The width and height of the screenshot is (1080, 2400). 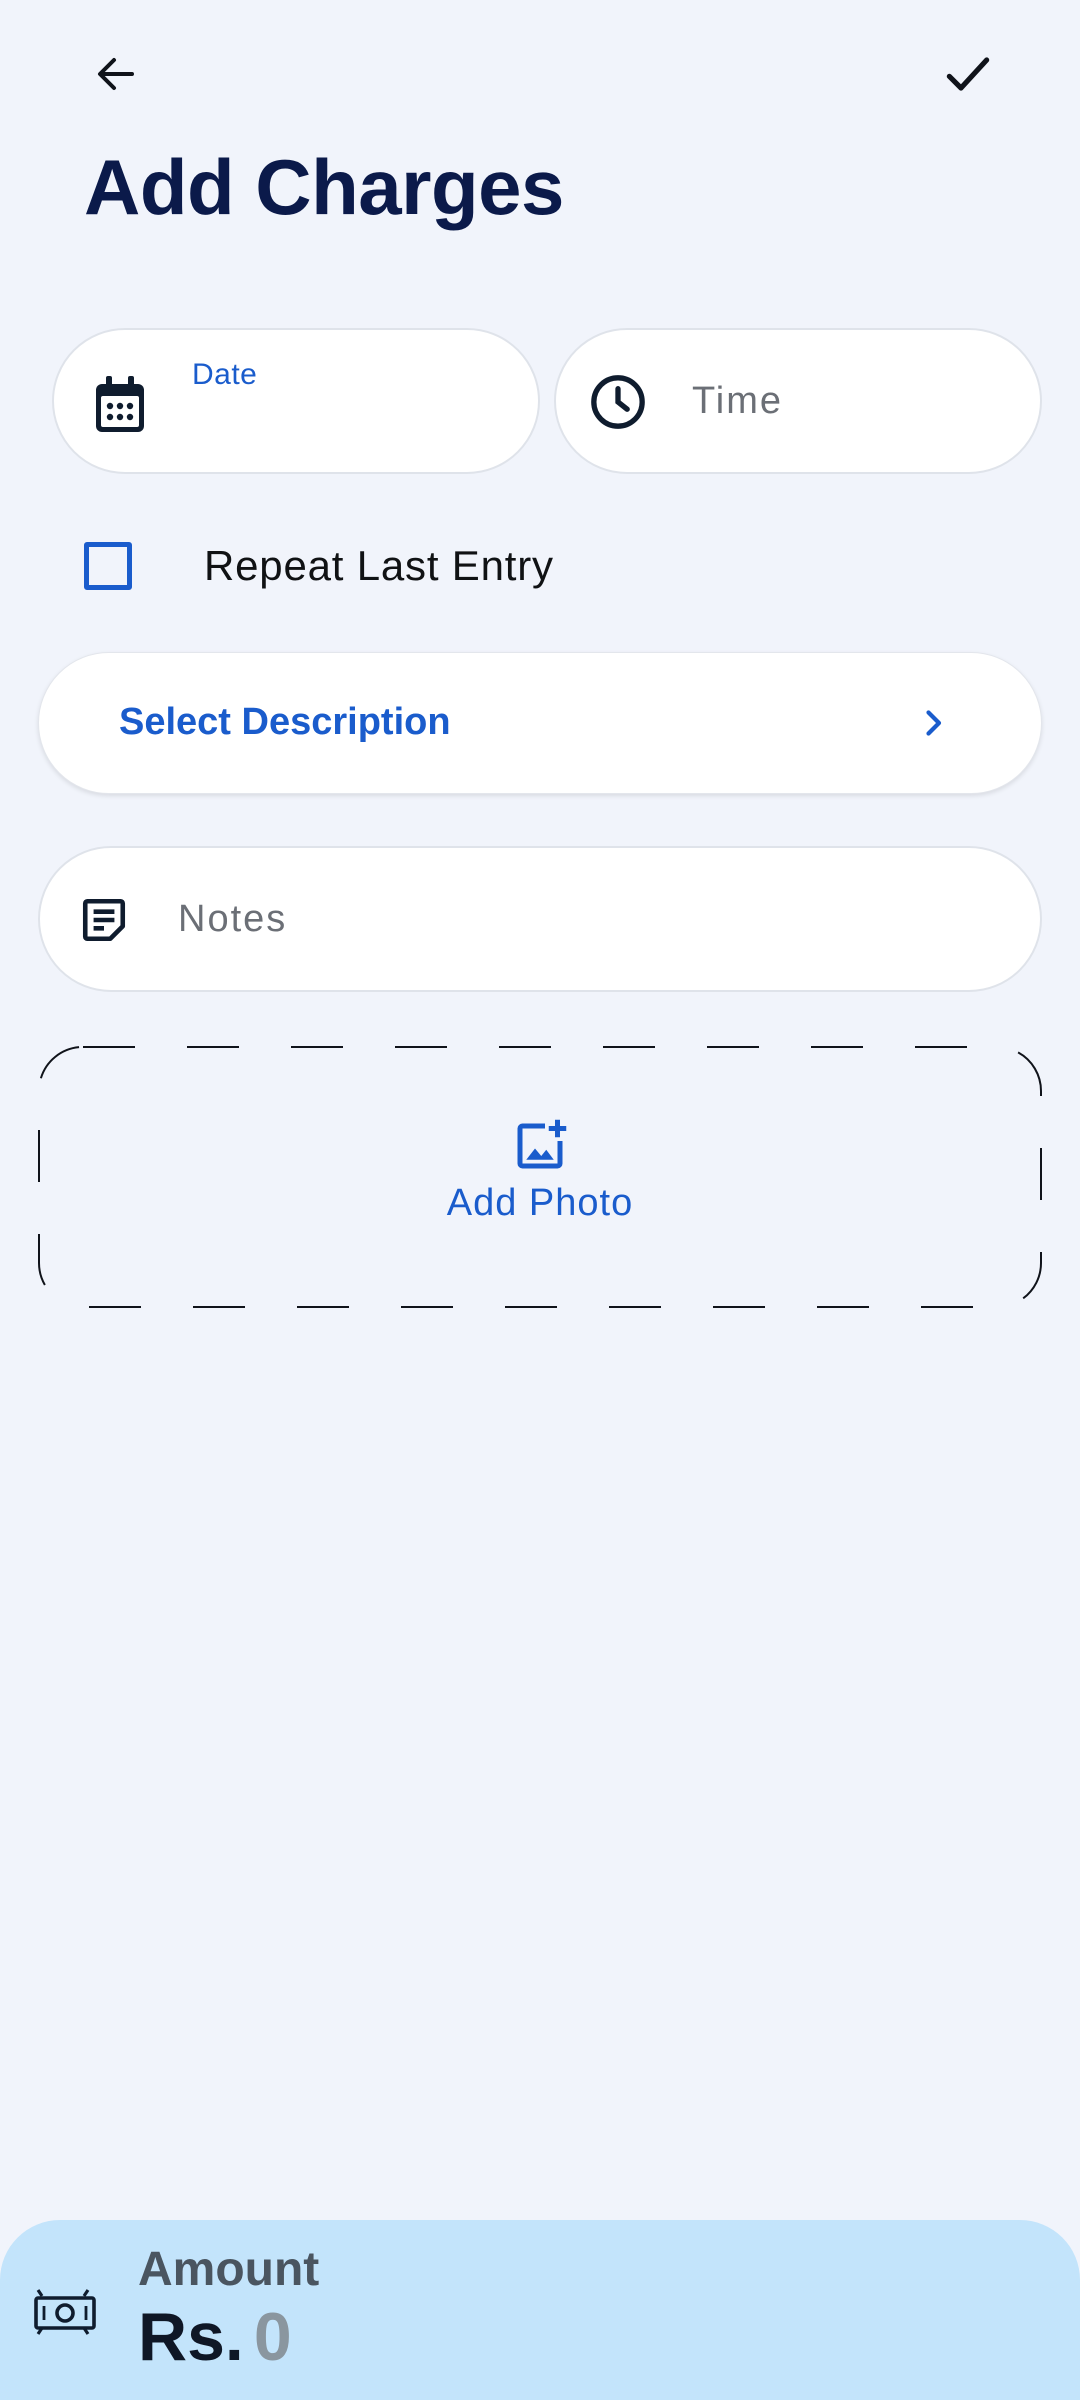 I want to click on money-icon, so click(x=65, y=2312).